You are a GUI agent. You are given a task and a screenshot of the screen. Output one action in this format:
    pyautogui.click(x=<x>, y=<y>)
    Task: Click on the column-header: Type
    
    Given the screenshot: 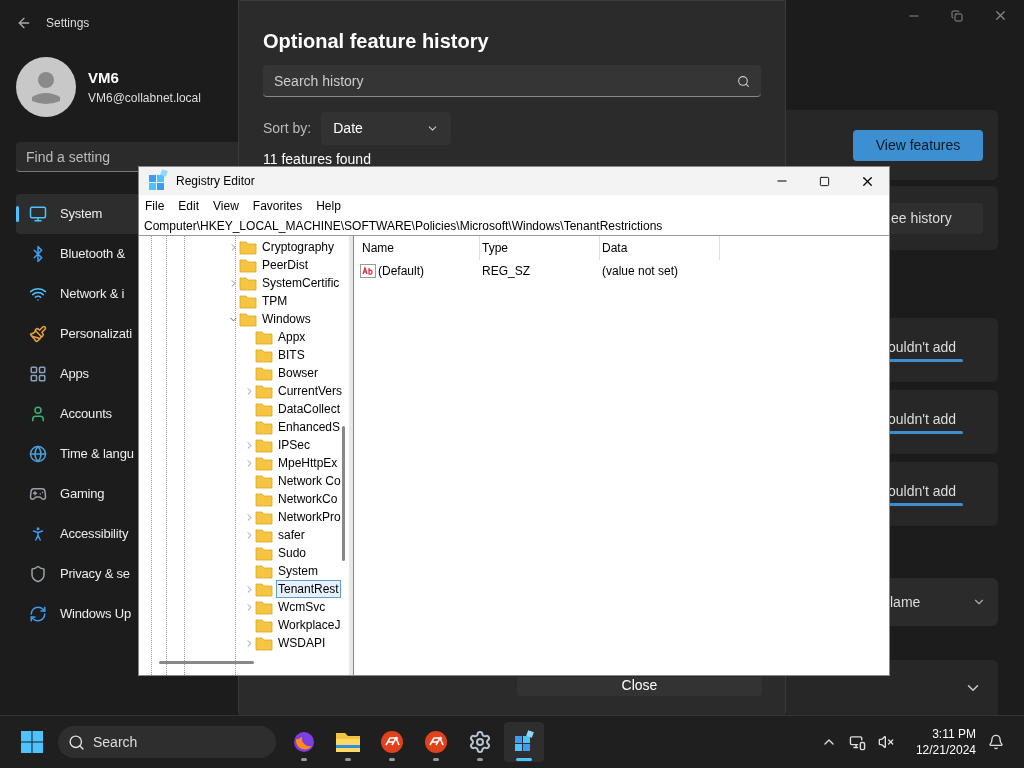 What is the action you would take?
    pyautogui.click(x=540, y=248)
    